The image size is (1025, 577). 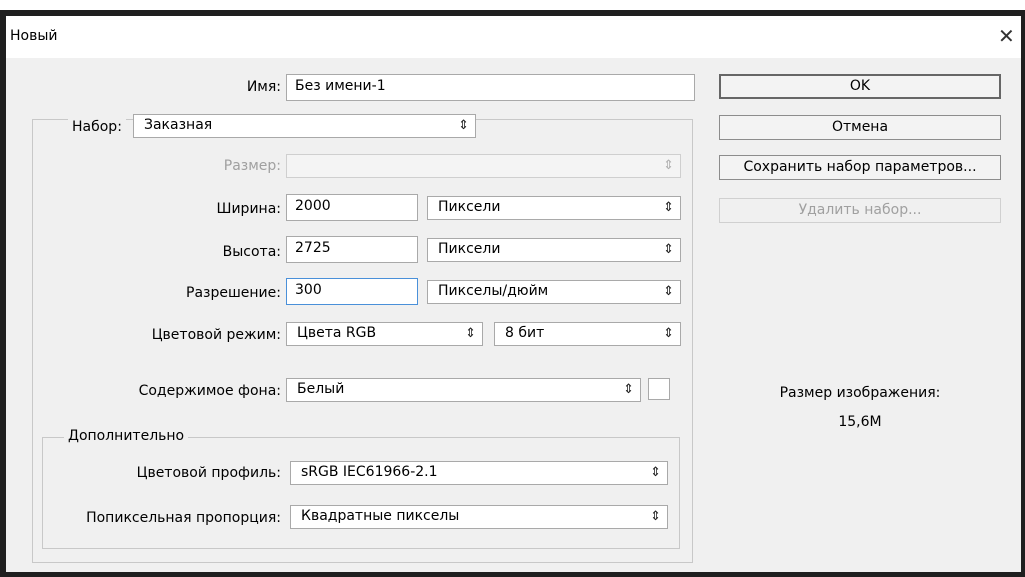 What do you see at coordinates (587, 334) in the screenshot?
I see `bit-depth-select: 8 бит ⇕` at bounding box center [587, 334].